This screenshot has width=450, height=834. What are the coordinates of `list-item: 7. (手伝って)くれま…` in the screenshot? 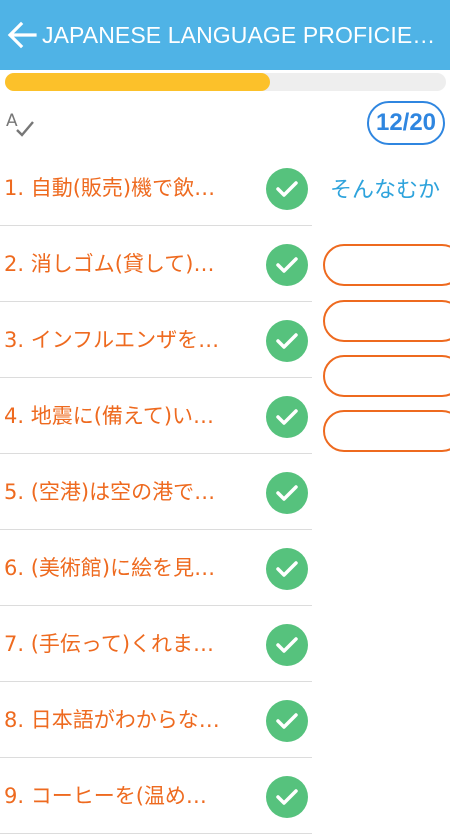 It's located at (156, 644).